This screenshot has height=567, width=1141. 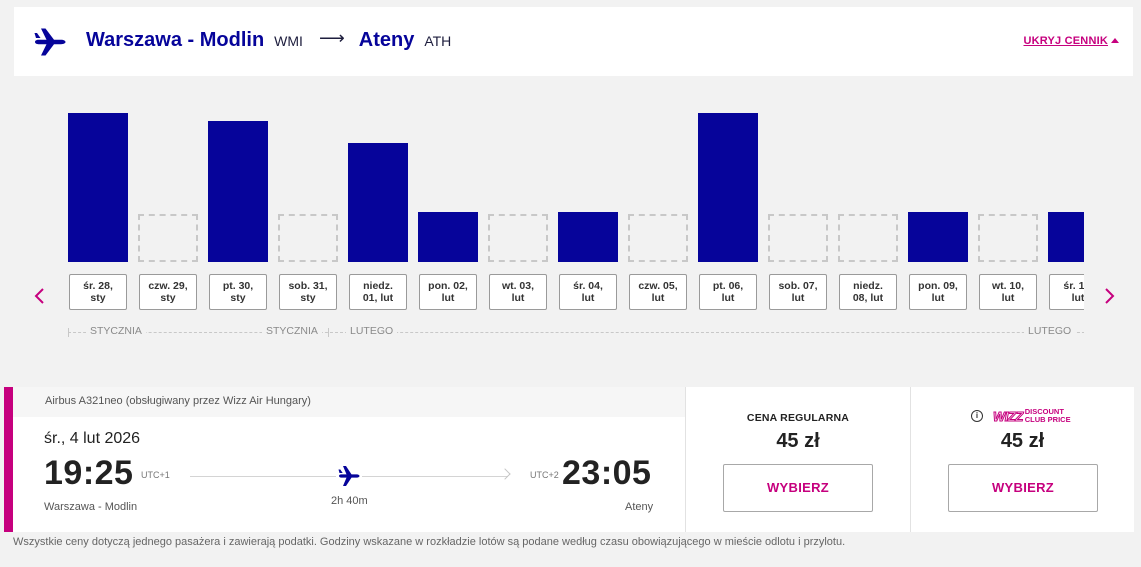 What do you see at coordinates (798, 286) in the screenshot?
I see `date-label-line1: sob. 07,` at bounding box center [798, 286].